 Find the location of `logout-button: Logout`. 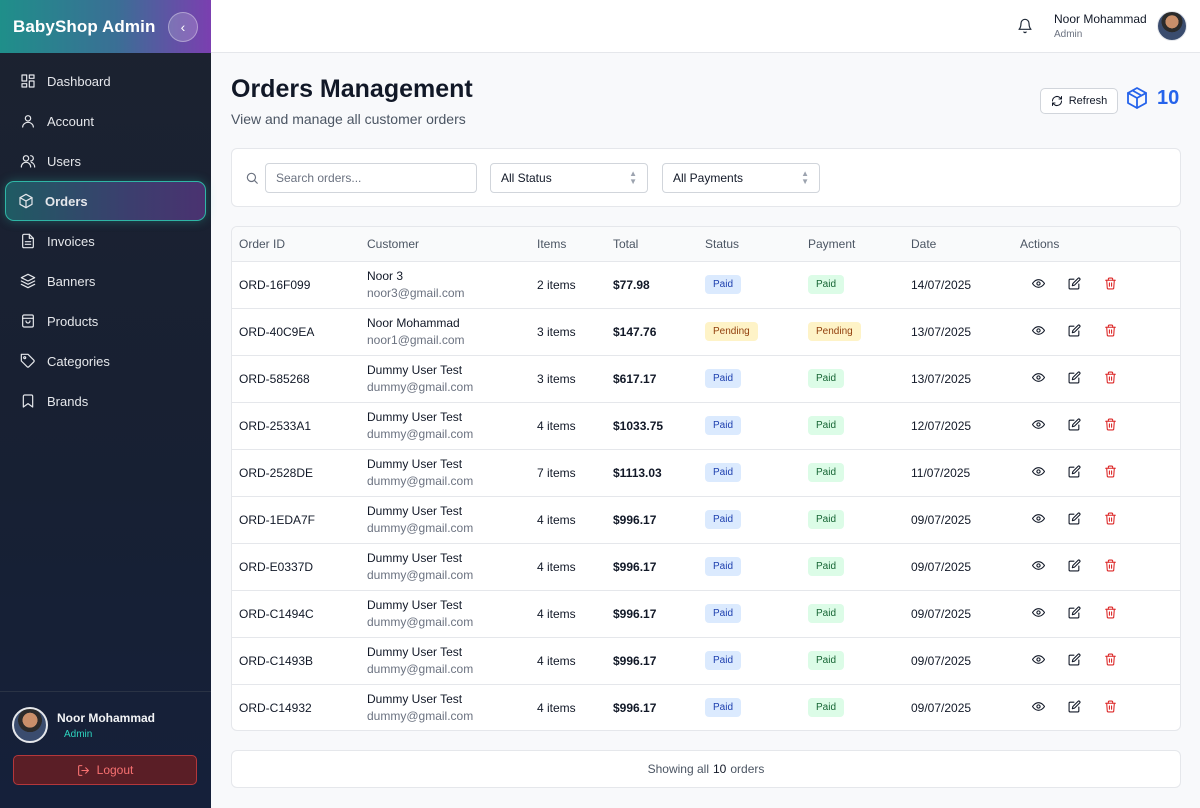

logout-button: Logout is located at coordinates (105, 770).